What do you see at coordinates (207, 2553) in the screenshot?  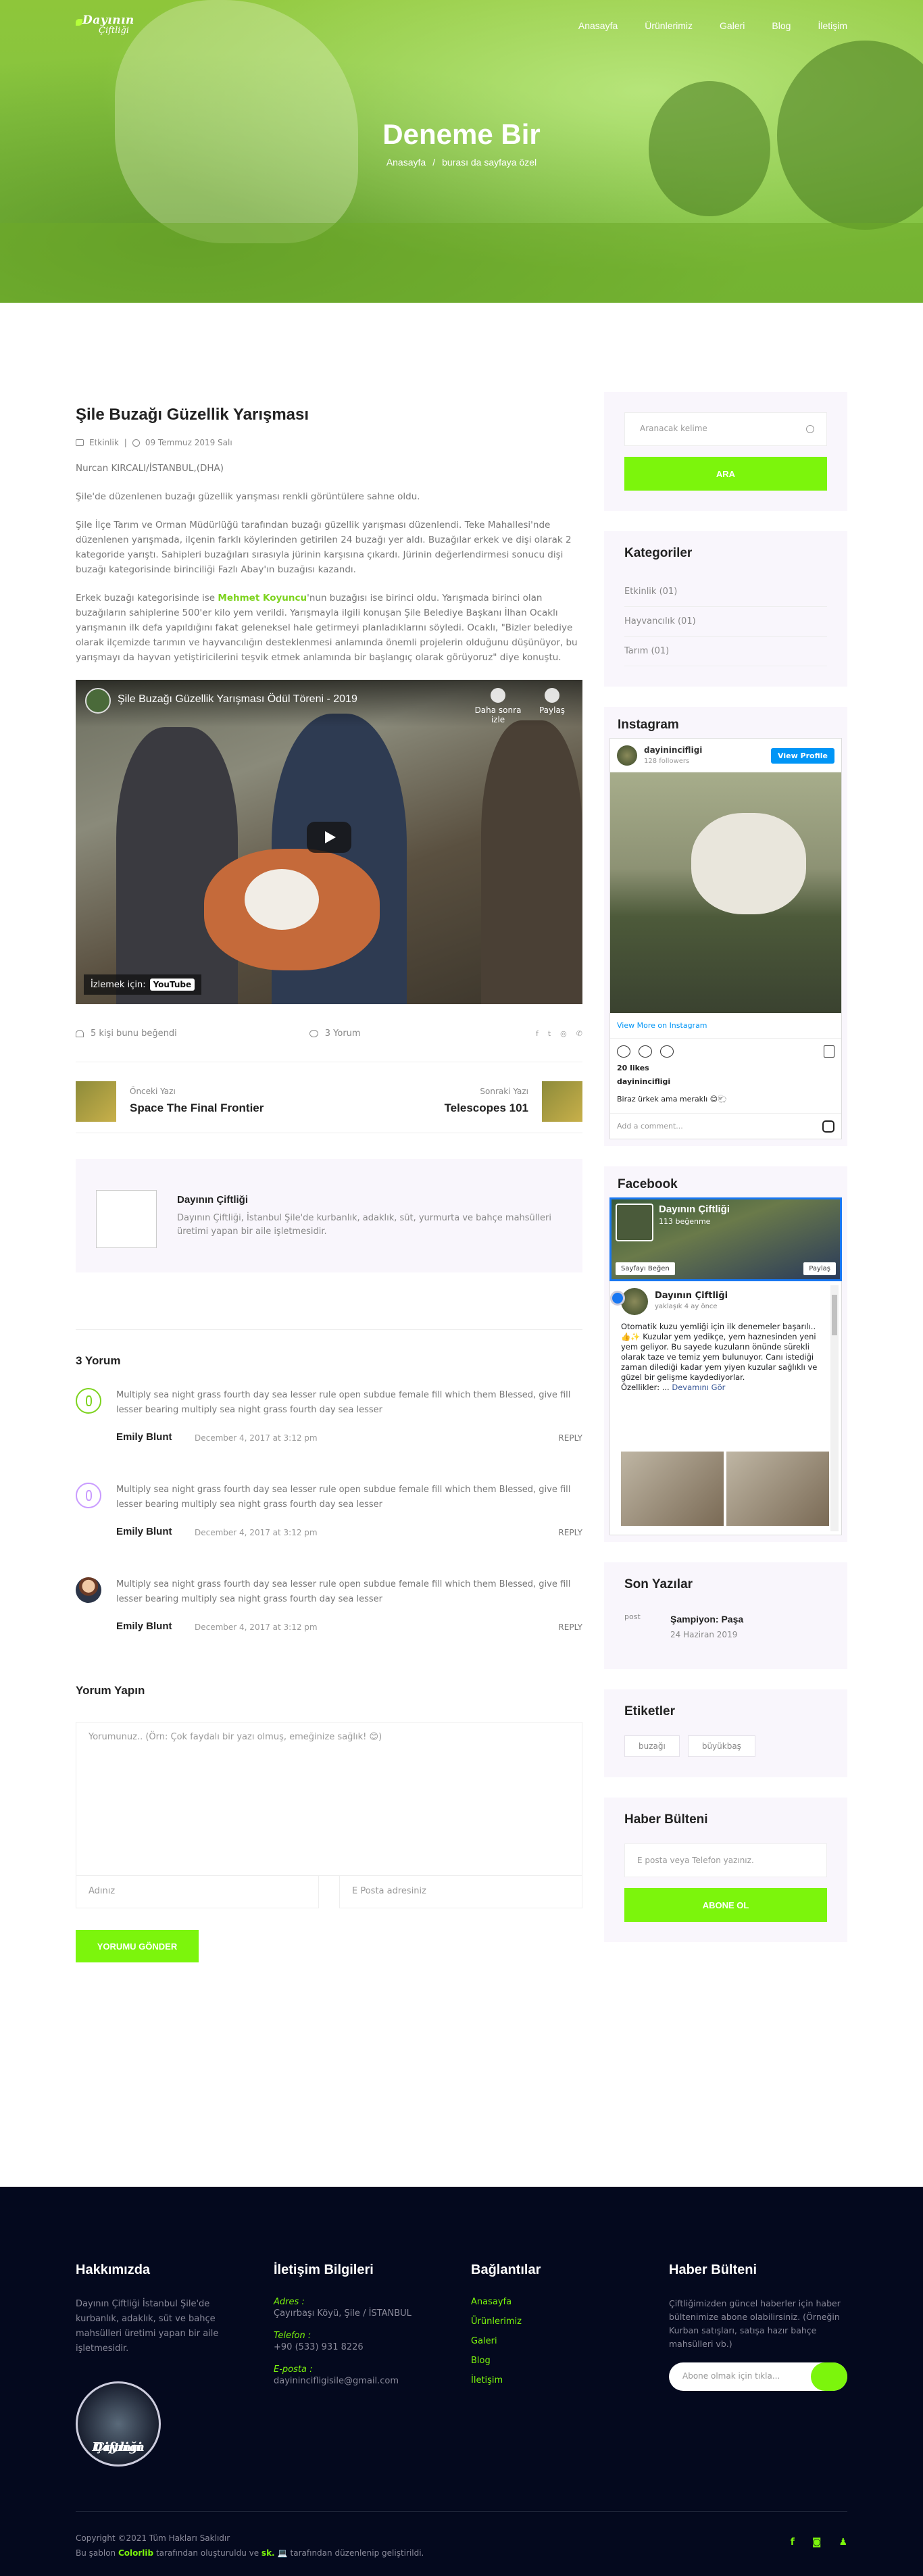 I see `credit-text: tarafından oluşturuldu ve` at bounding box center [207, 2553].